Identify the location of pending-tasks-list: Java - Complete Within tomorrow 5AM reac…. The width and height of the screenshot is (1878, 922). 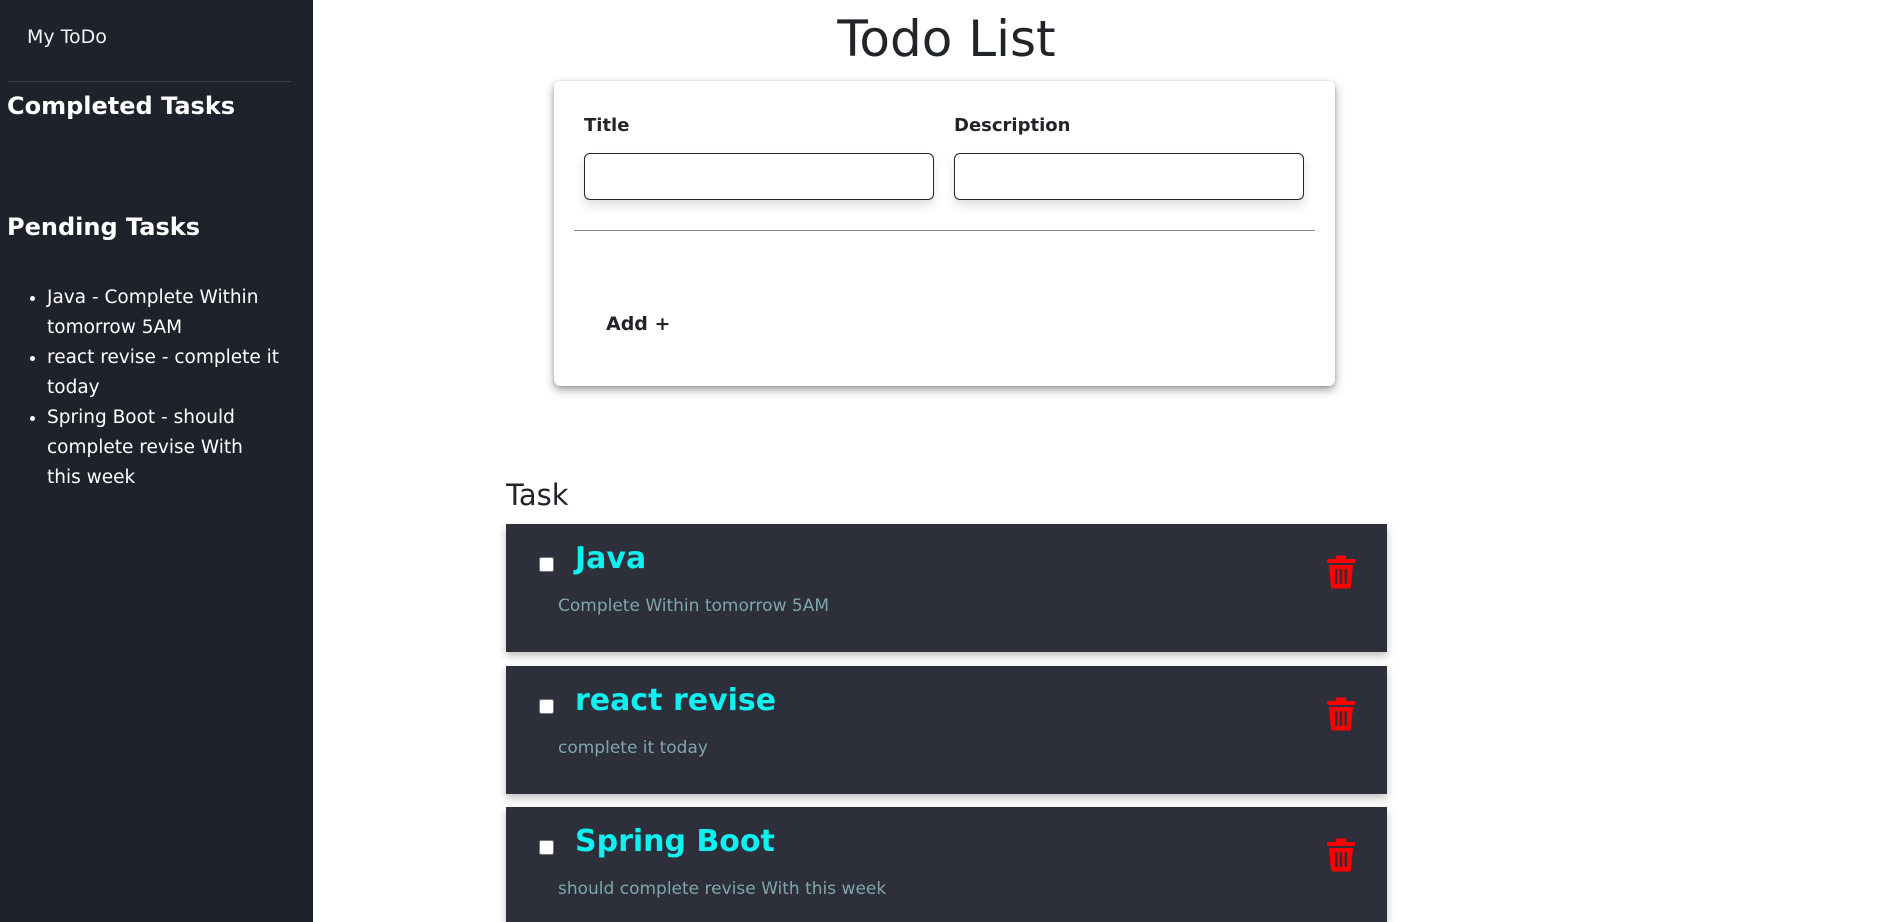
(151, 388).